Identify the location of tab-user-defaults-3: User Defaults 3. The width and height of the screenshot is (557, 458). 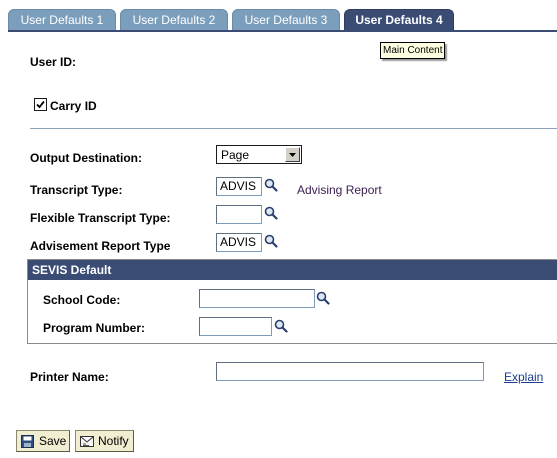
(286, 20).